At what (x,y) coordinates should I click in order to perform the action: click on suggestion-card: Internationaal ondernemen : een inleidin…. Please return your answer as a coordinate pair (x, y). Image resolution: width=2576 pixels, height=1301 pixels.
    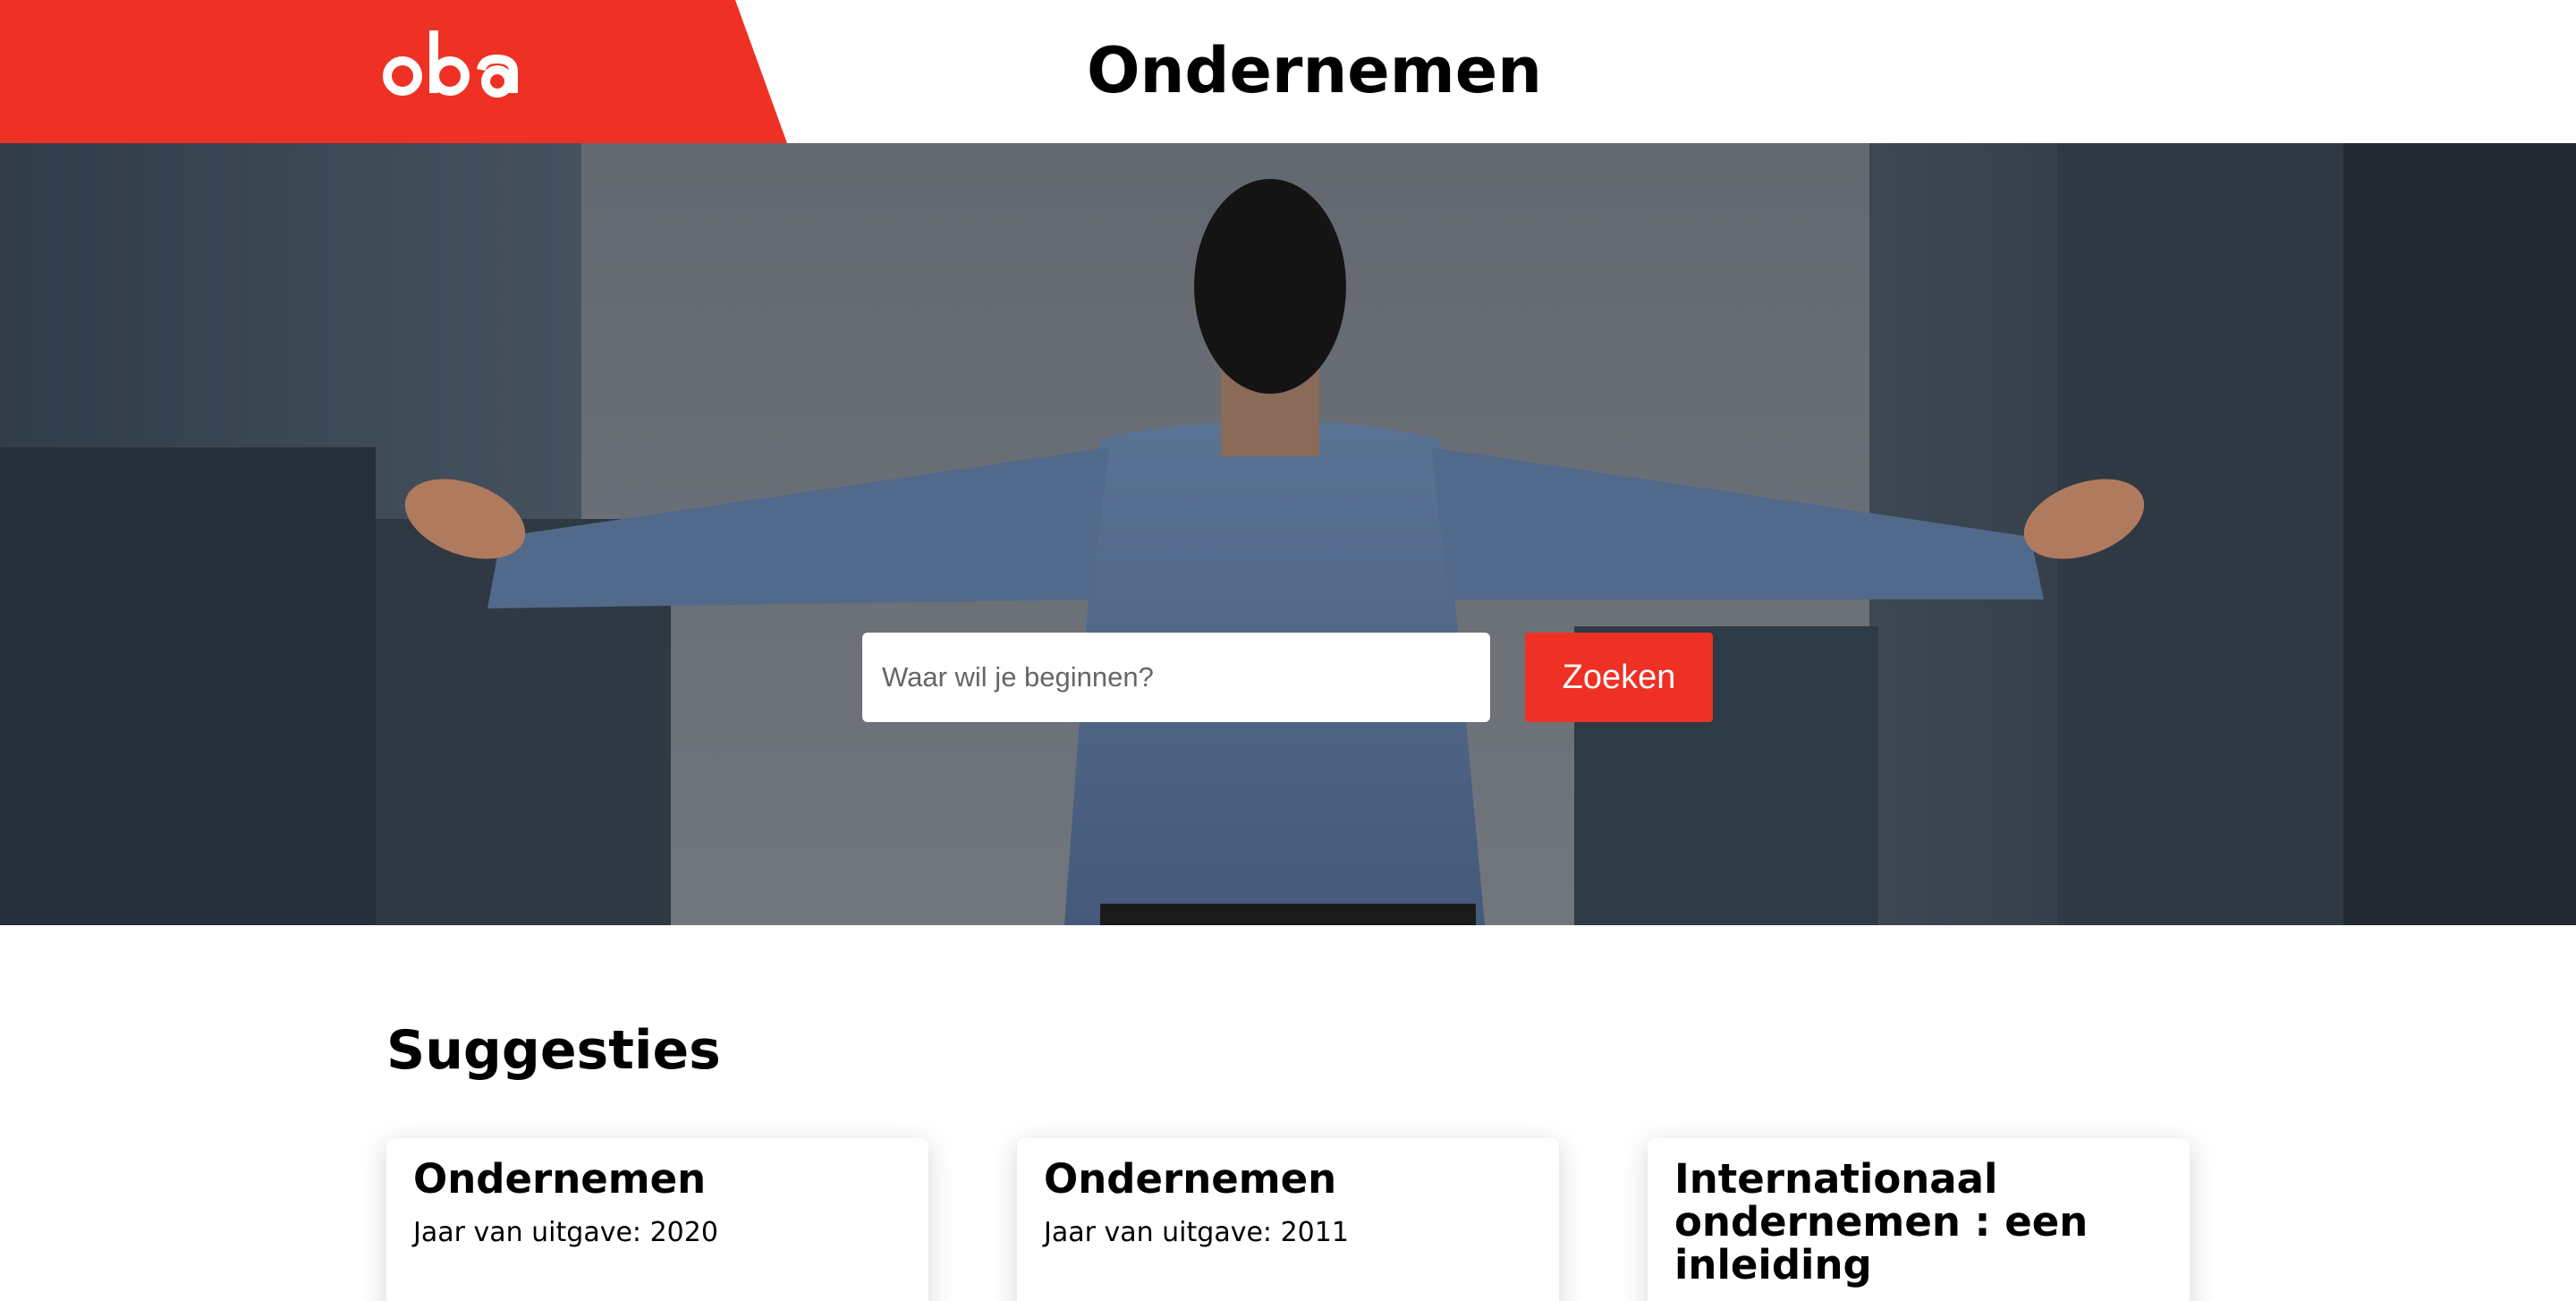
    Looking at the image, I should click on (1919, 1219).